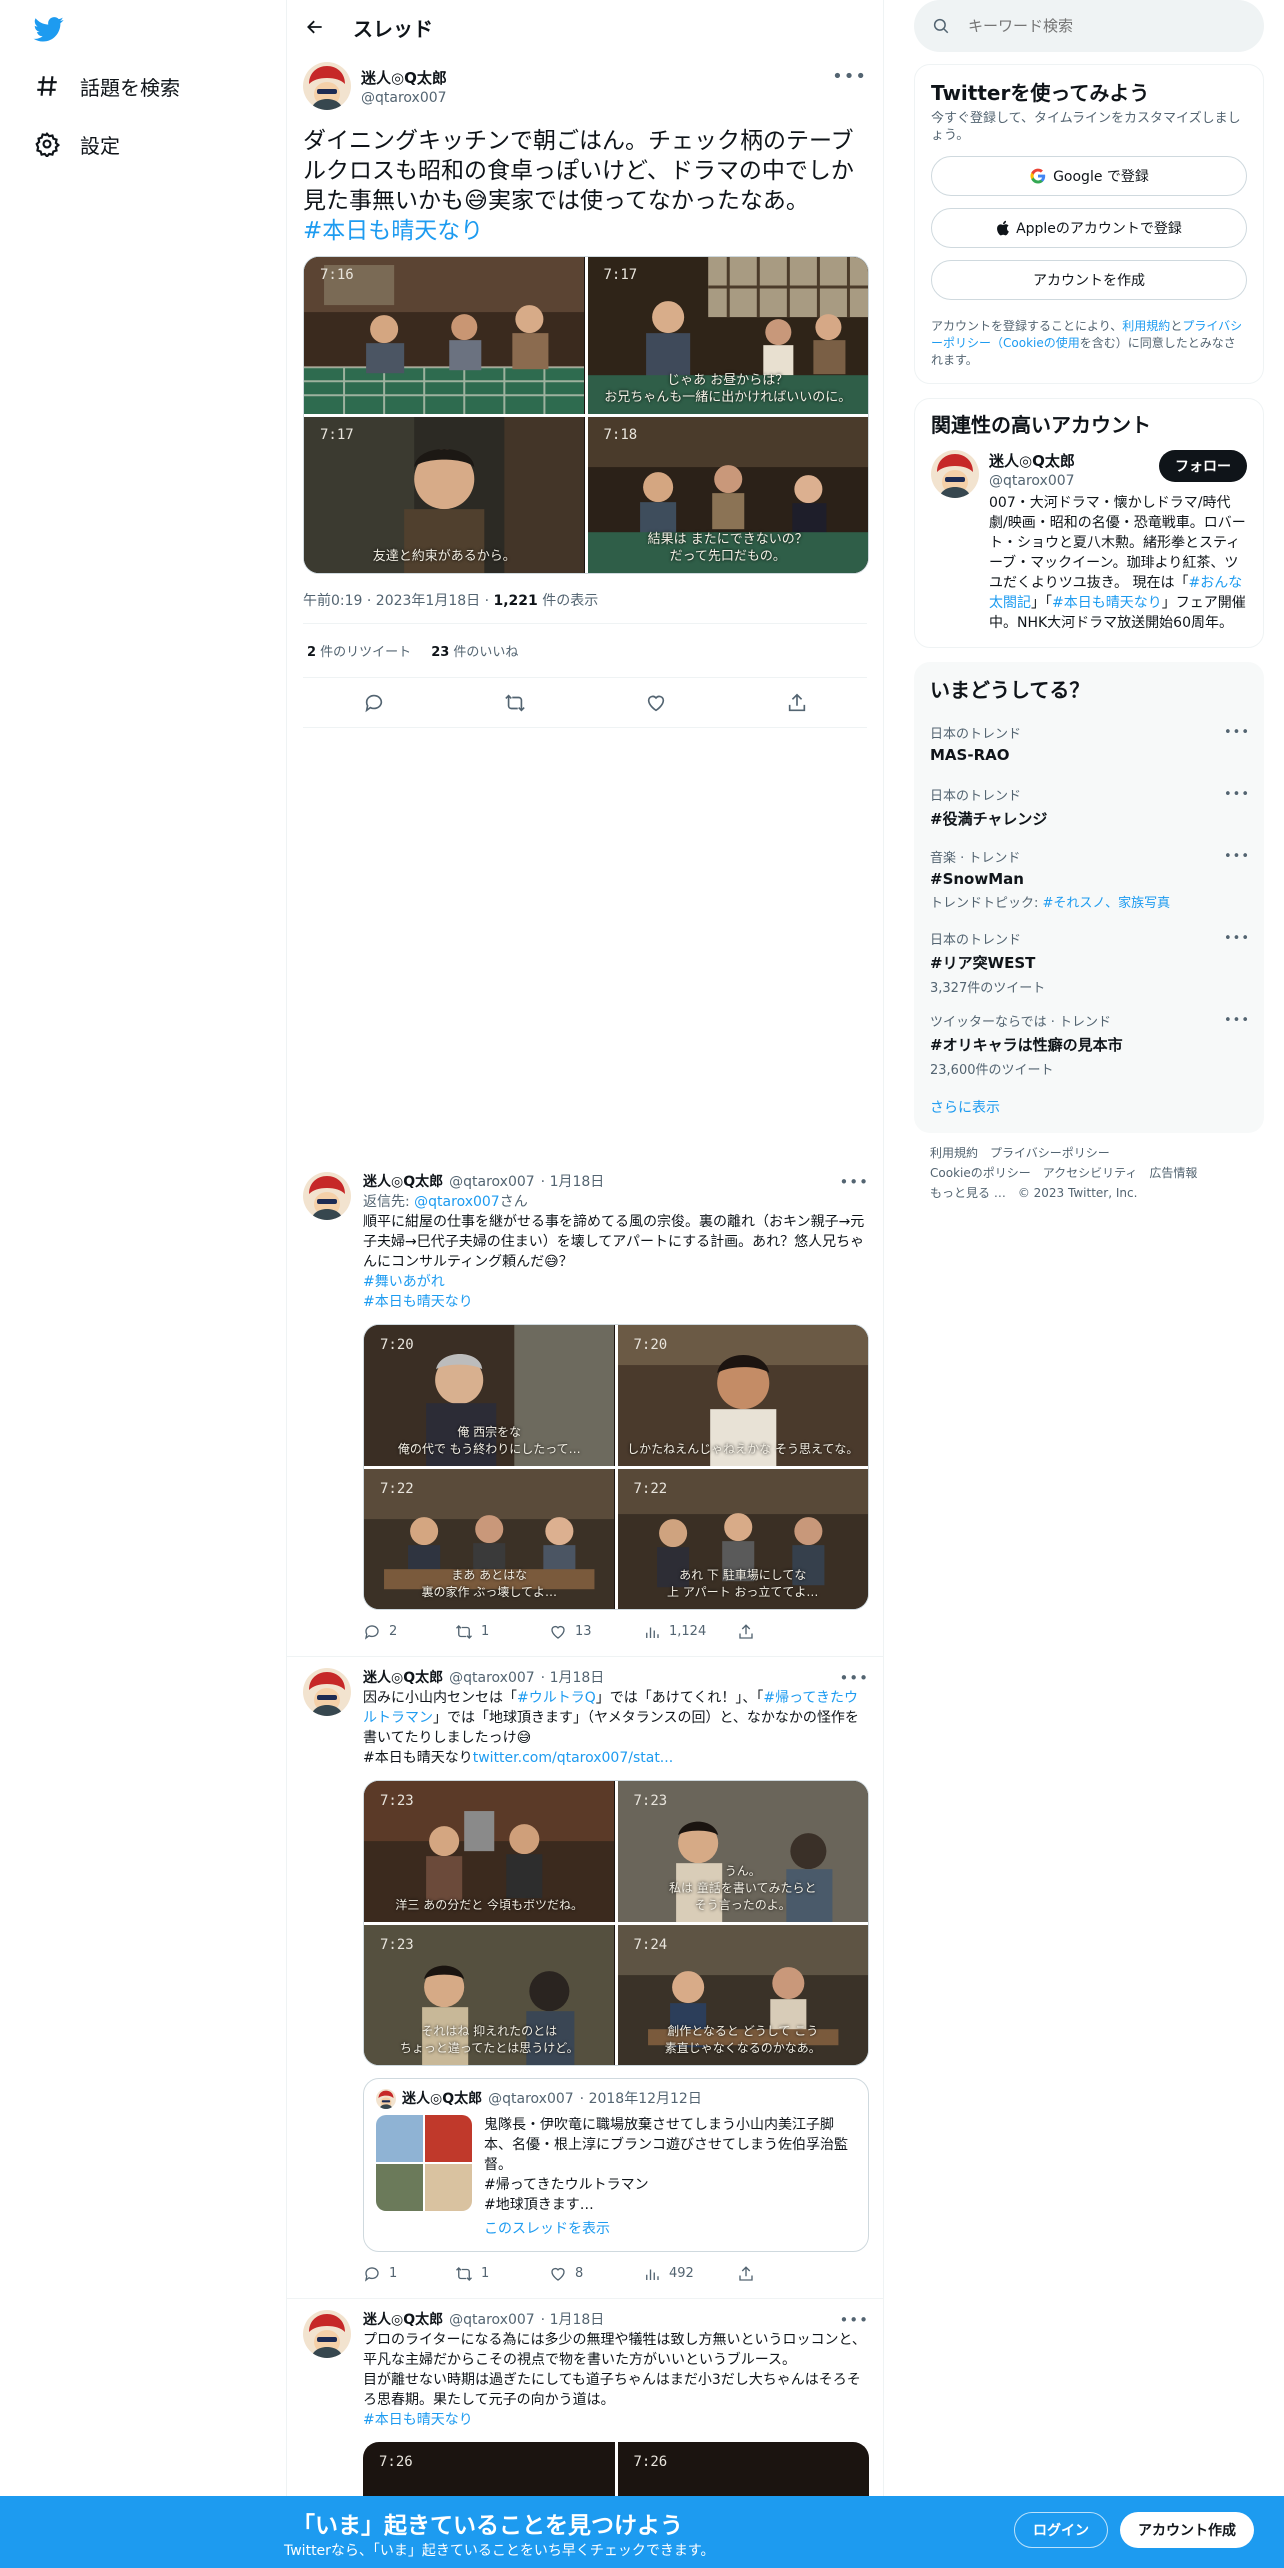 The height and width of the screenshot is (2568, 1284). What do you see at coordinates (1089, 806) in the screenshot?
I see `trend-item: 日本のトレンド #役満チャレンジ •••` at bounding box center [1089, 806].